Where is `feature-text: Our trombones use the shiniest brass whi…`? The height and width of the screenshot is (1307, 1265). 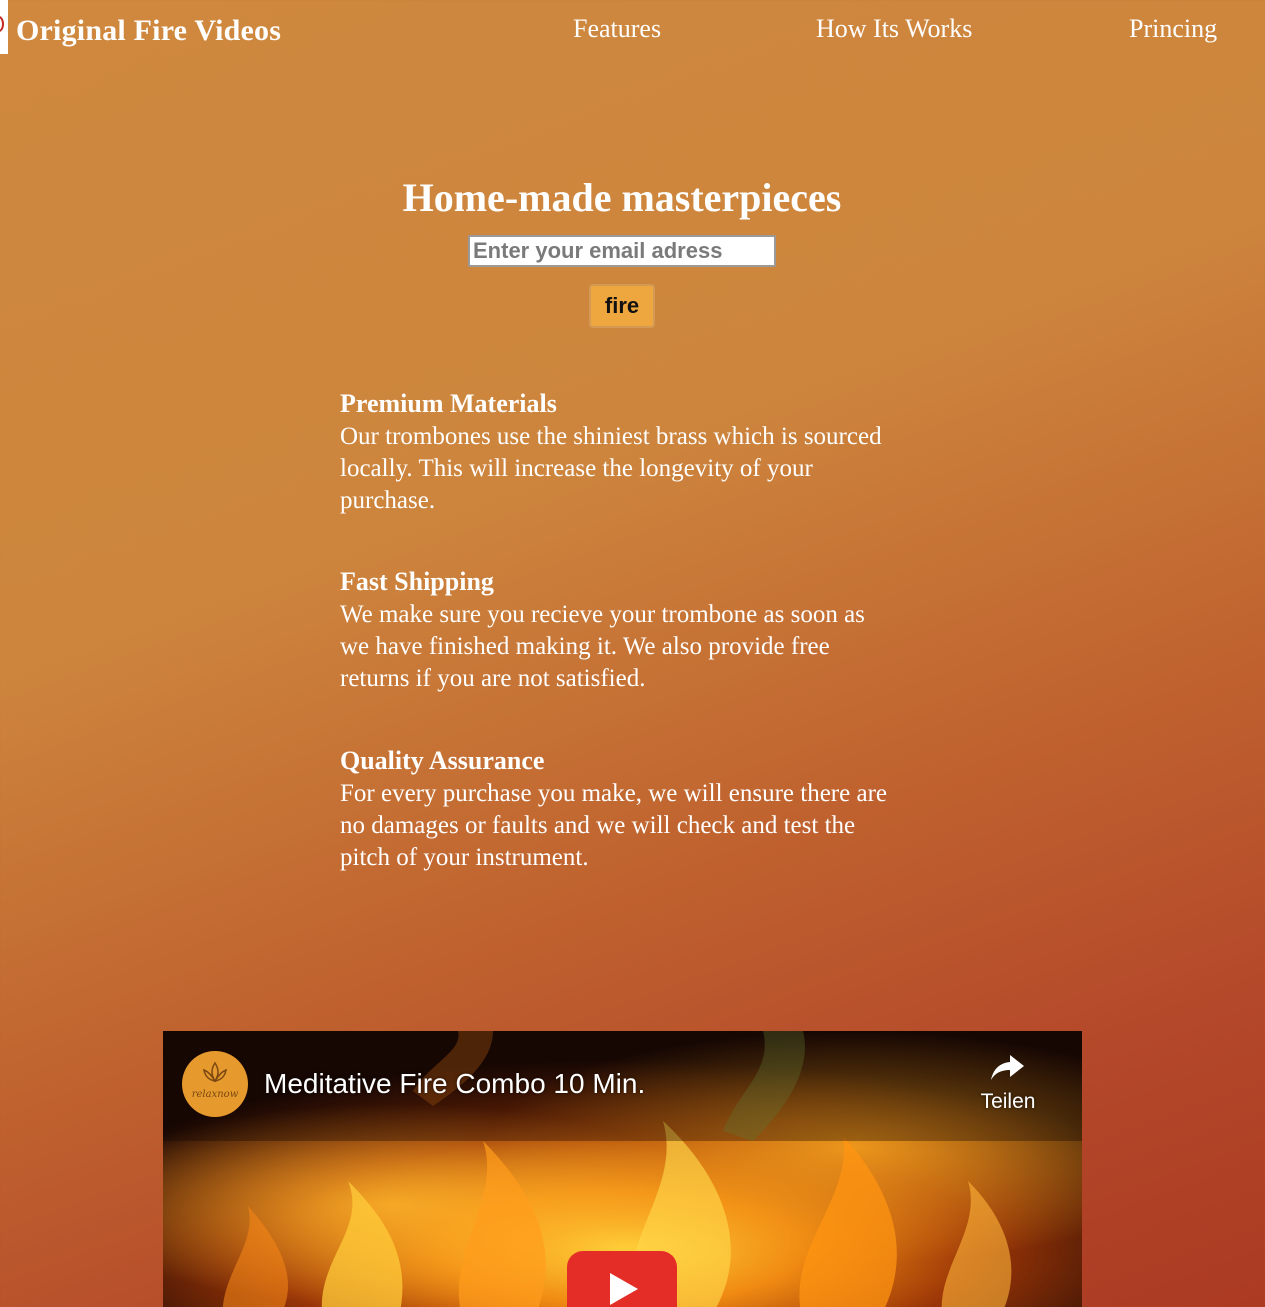
feature-text: Our trombones use the shiniest brass whi… is located at coordinates (611, 468).